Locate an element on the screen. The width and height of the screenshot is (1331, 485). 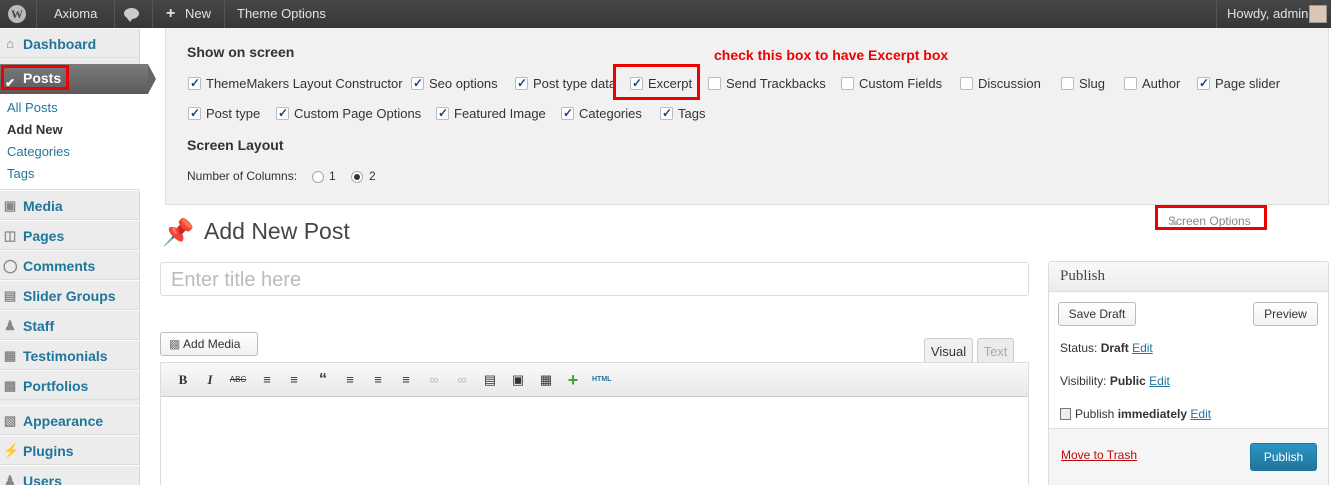
caret-up-icon: ▲ is located at coordinates (1174, 221).